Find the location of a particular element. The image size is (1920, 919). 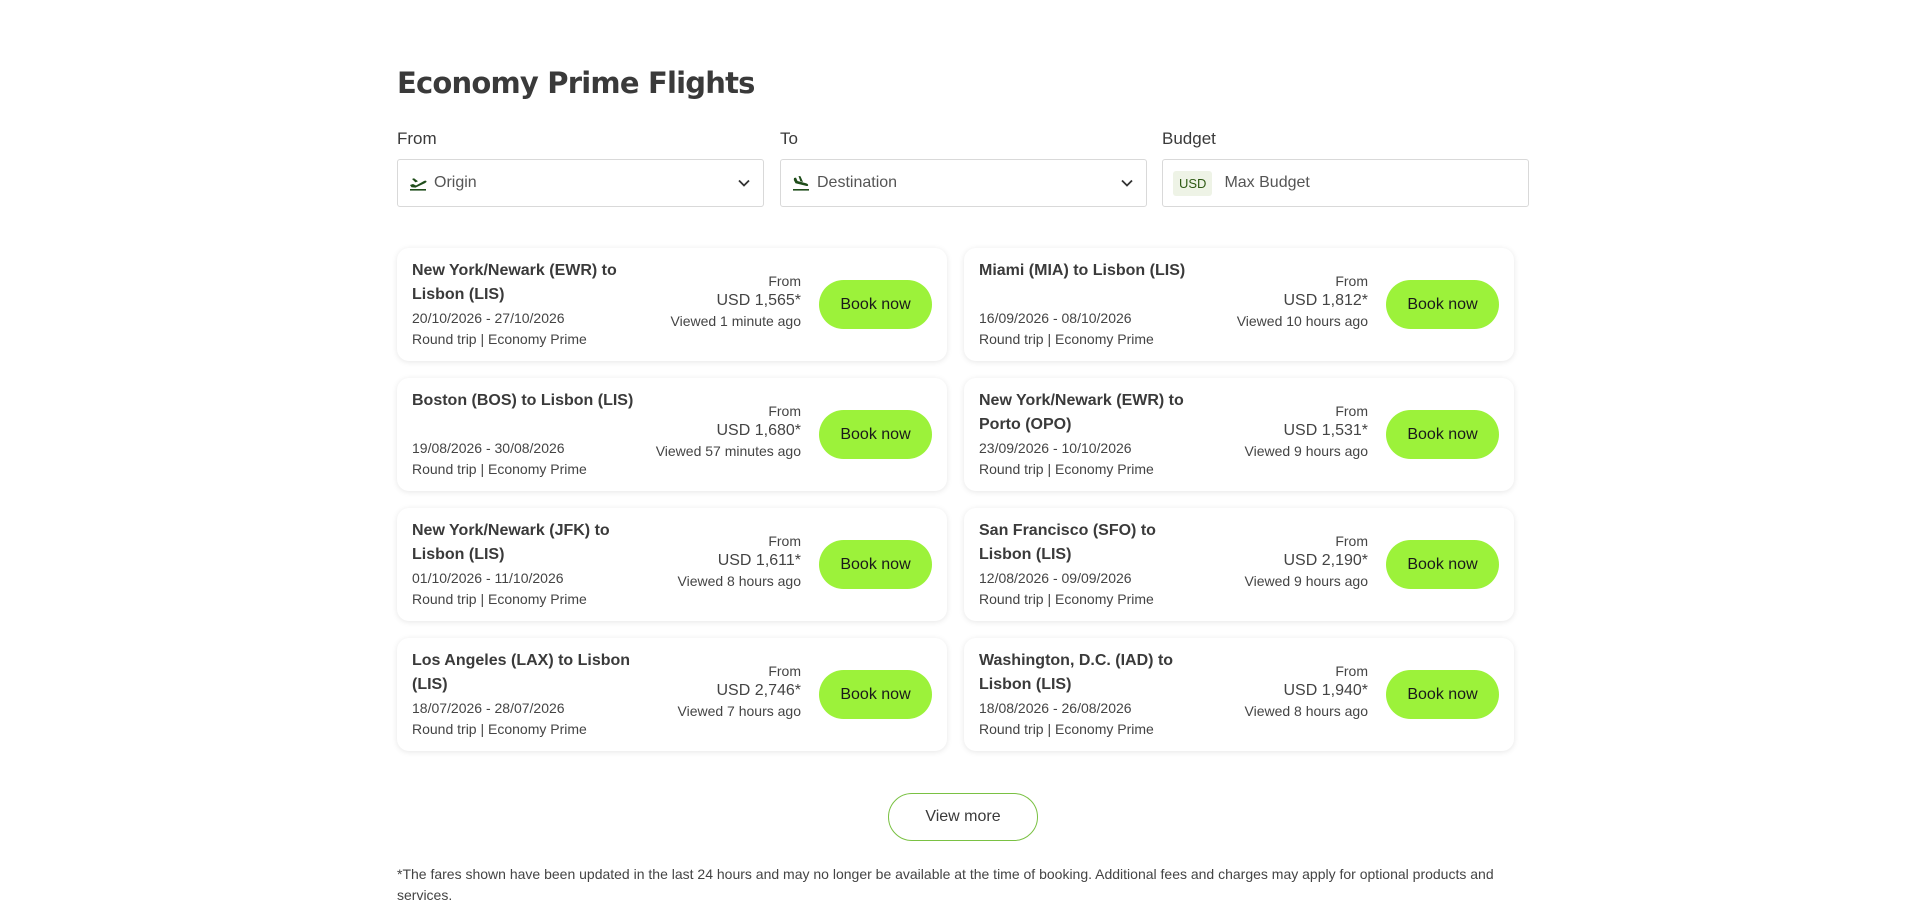

flight-dates: 12/08/2026 - 09/09/2026 is located at coordinates (1055, 578).